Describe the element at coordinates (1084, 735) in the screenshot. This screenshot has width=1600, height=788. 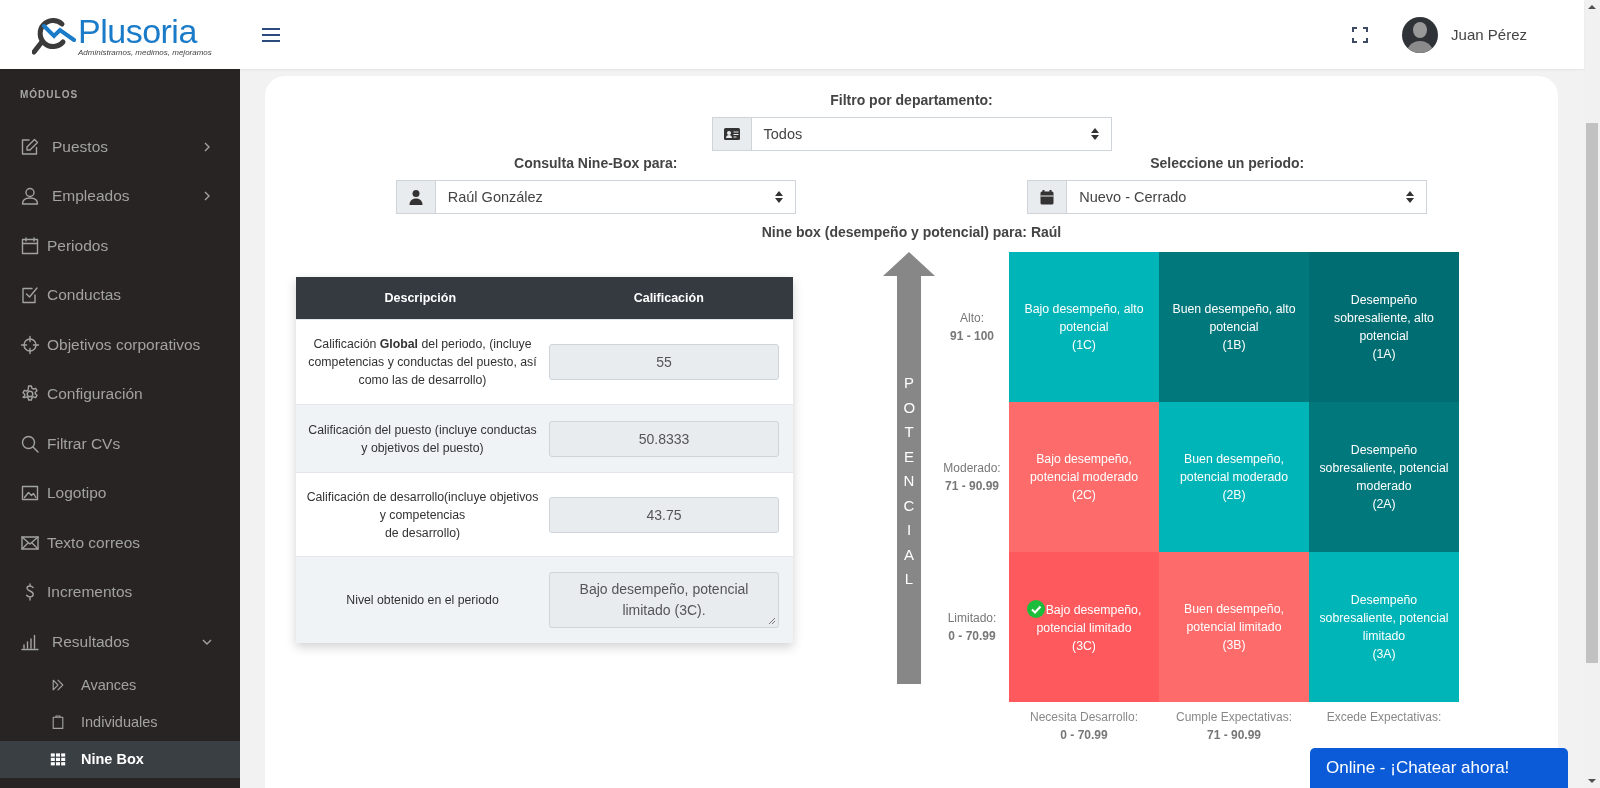
I see `column-range: 0 - 70.99` at that location.